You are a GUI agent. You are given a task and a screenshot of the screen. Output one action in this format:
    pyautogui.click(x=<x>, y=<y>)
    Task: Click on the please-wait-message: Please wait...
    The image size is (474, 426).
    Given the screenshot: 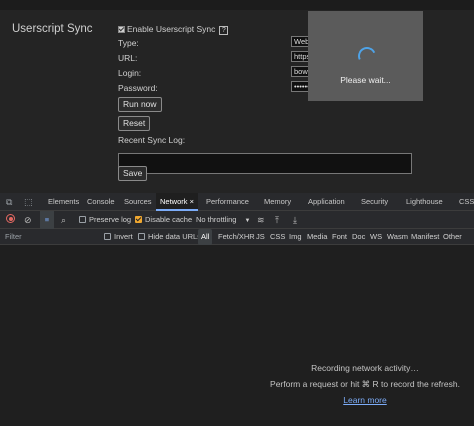 What is the action you would take?
    pyautogui.click(x=365, y=80)
    